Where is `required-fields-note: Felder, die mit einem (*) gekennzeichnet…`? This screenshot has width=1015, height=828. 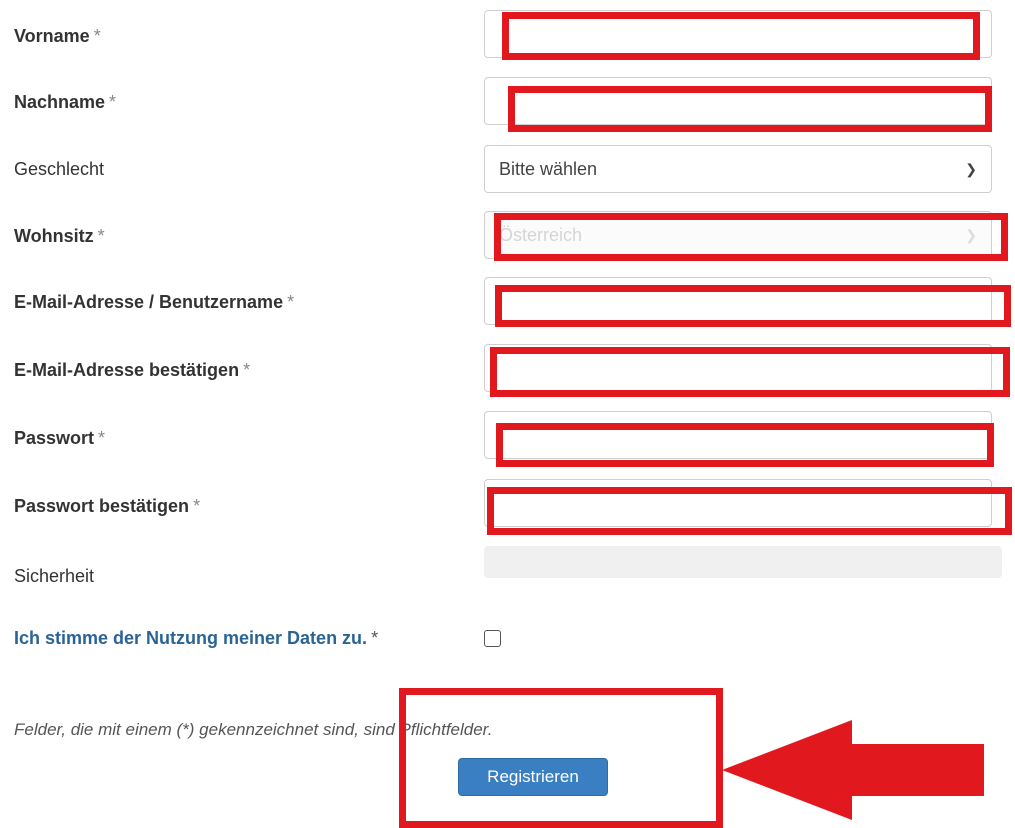
required-fields-note: Felder, die mit einem (*) gekennzeichnet… is located at coordinates (253, 729).